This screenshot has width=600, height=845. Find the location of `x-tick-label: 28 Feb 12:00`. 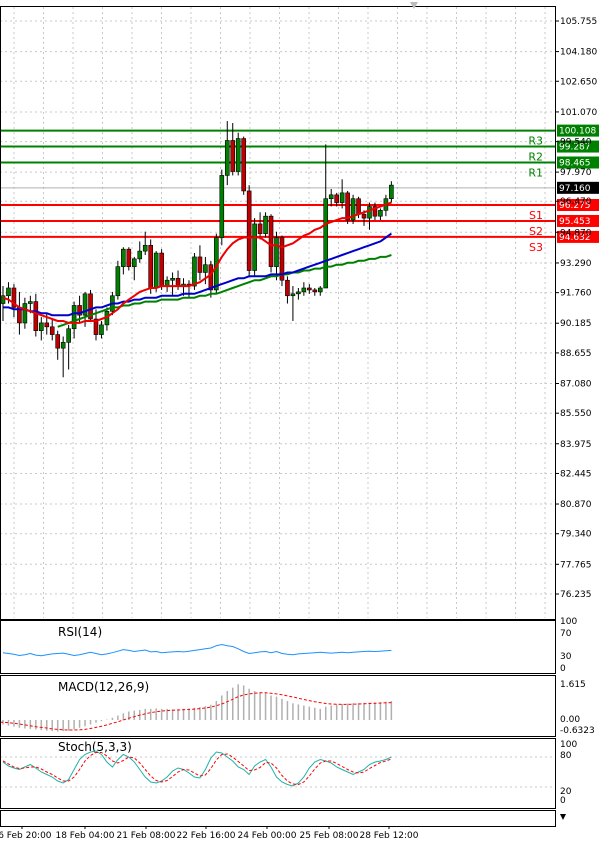

x-tick-label: 28 Feb 12:00 is located at coordinates (388, 836).